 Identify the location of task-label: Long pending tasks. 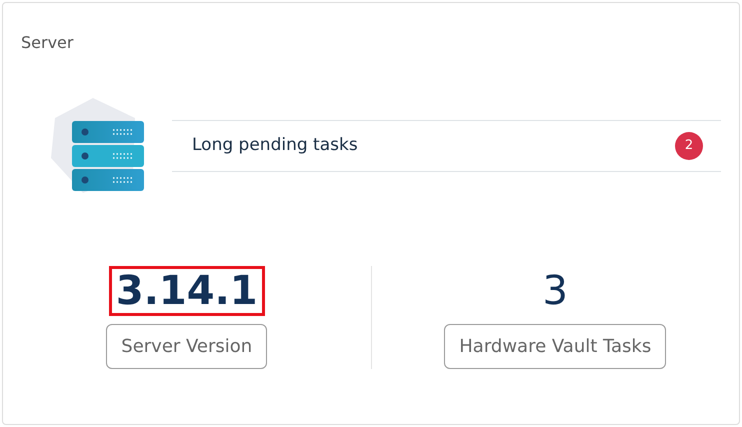
(275, 145).